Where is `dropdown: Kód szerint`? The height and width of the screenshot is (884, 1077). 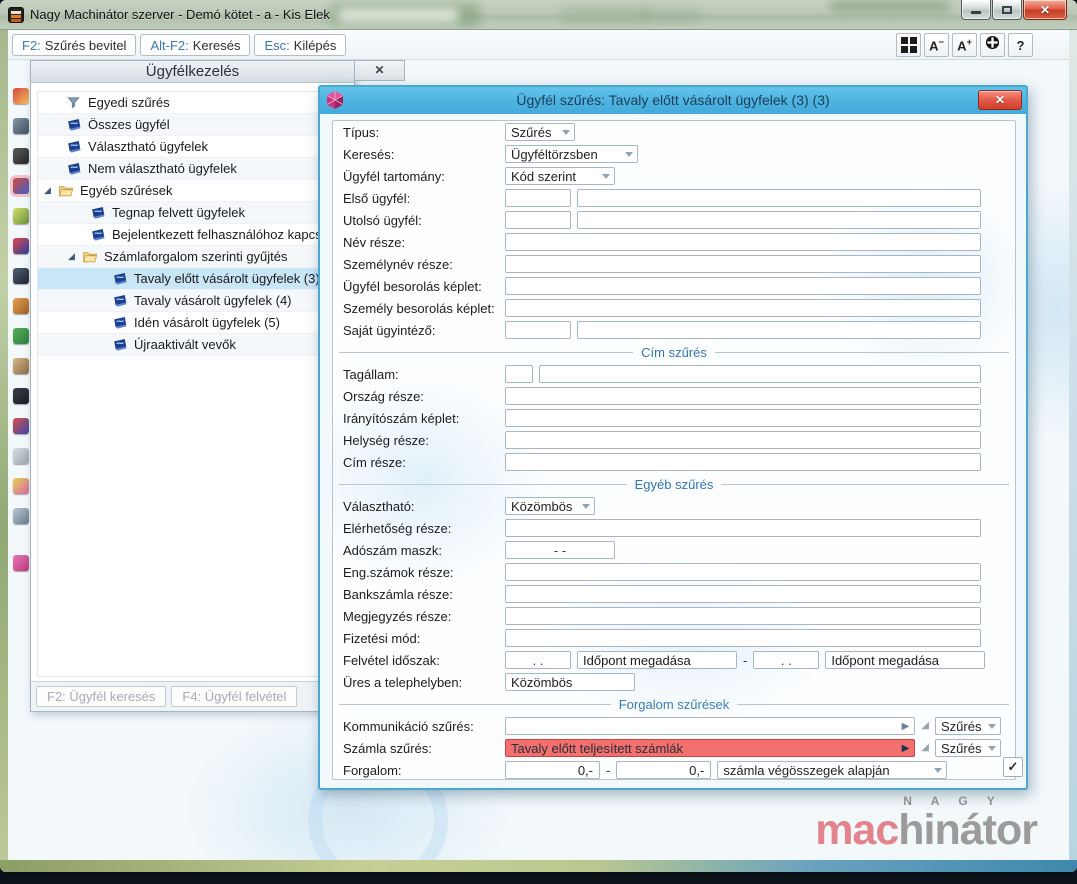
dropdown: Kód szerint is located at coordinates (560, 176).